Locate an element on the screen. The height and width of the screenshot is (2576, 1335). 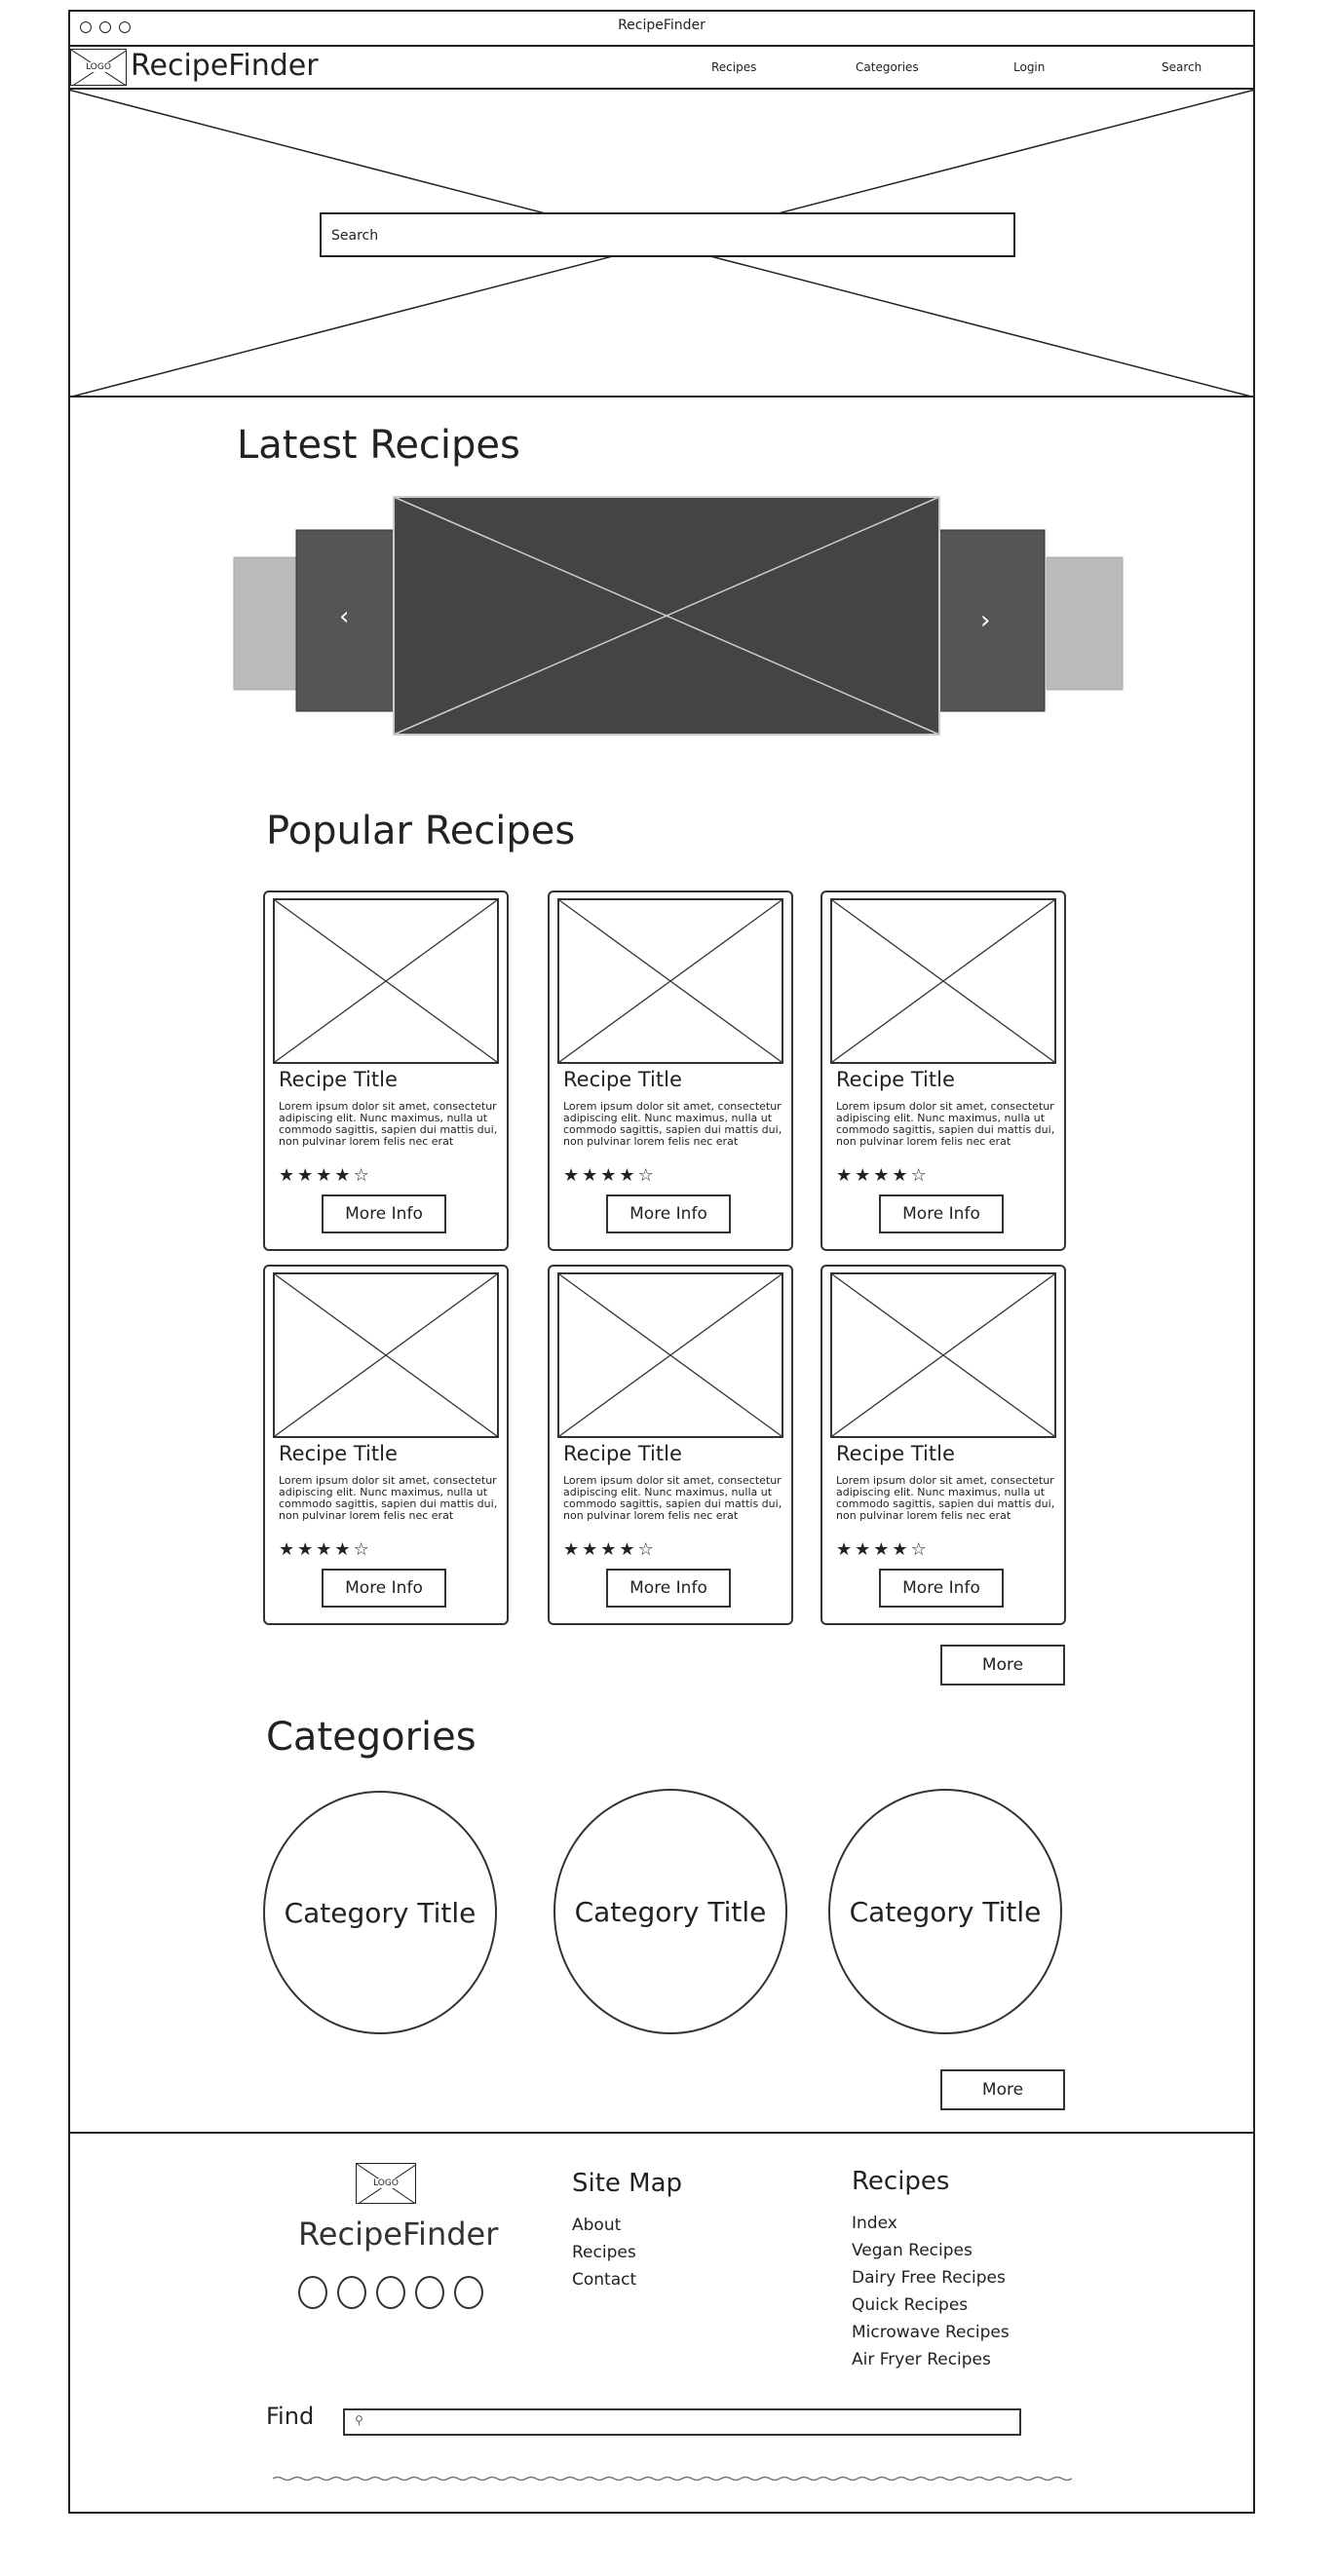
nav-link-categories: Categories is located at coordinates (887, 67).